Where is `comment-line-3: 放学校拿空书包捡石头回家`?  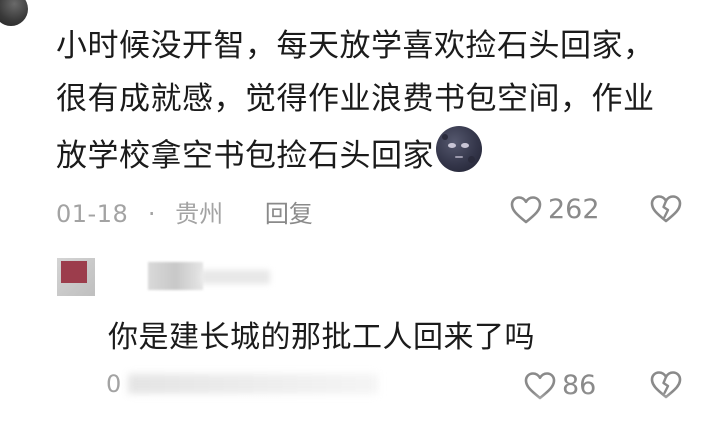
comment-line-3: 放学校拿空书包捡石头回家 is located at coordinates (381, 154).